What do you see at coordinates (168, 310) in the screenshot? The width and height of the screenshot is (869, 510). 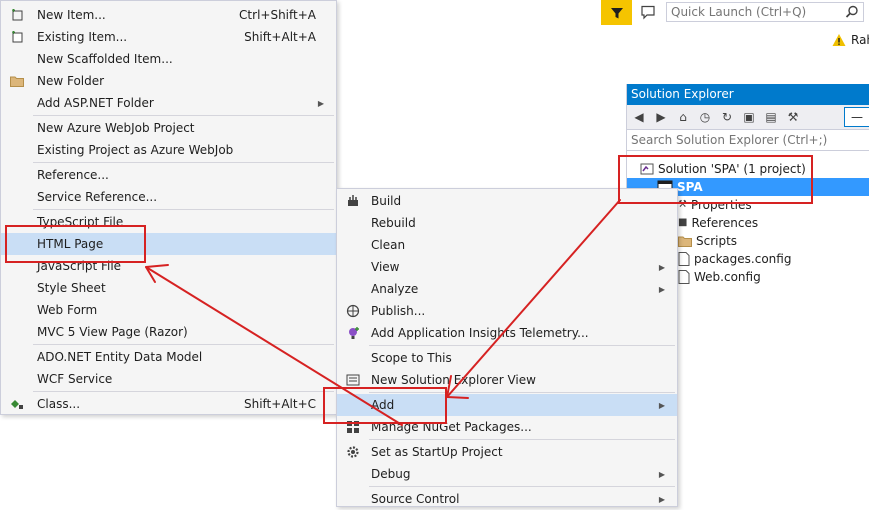 I see `menu-item-web-form: Web Form` at bounding box center [168, 310].